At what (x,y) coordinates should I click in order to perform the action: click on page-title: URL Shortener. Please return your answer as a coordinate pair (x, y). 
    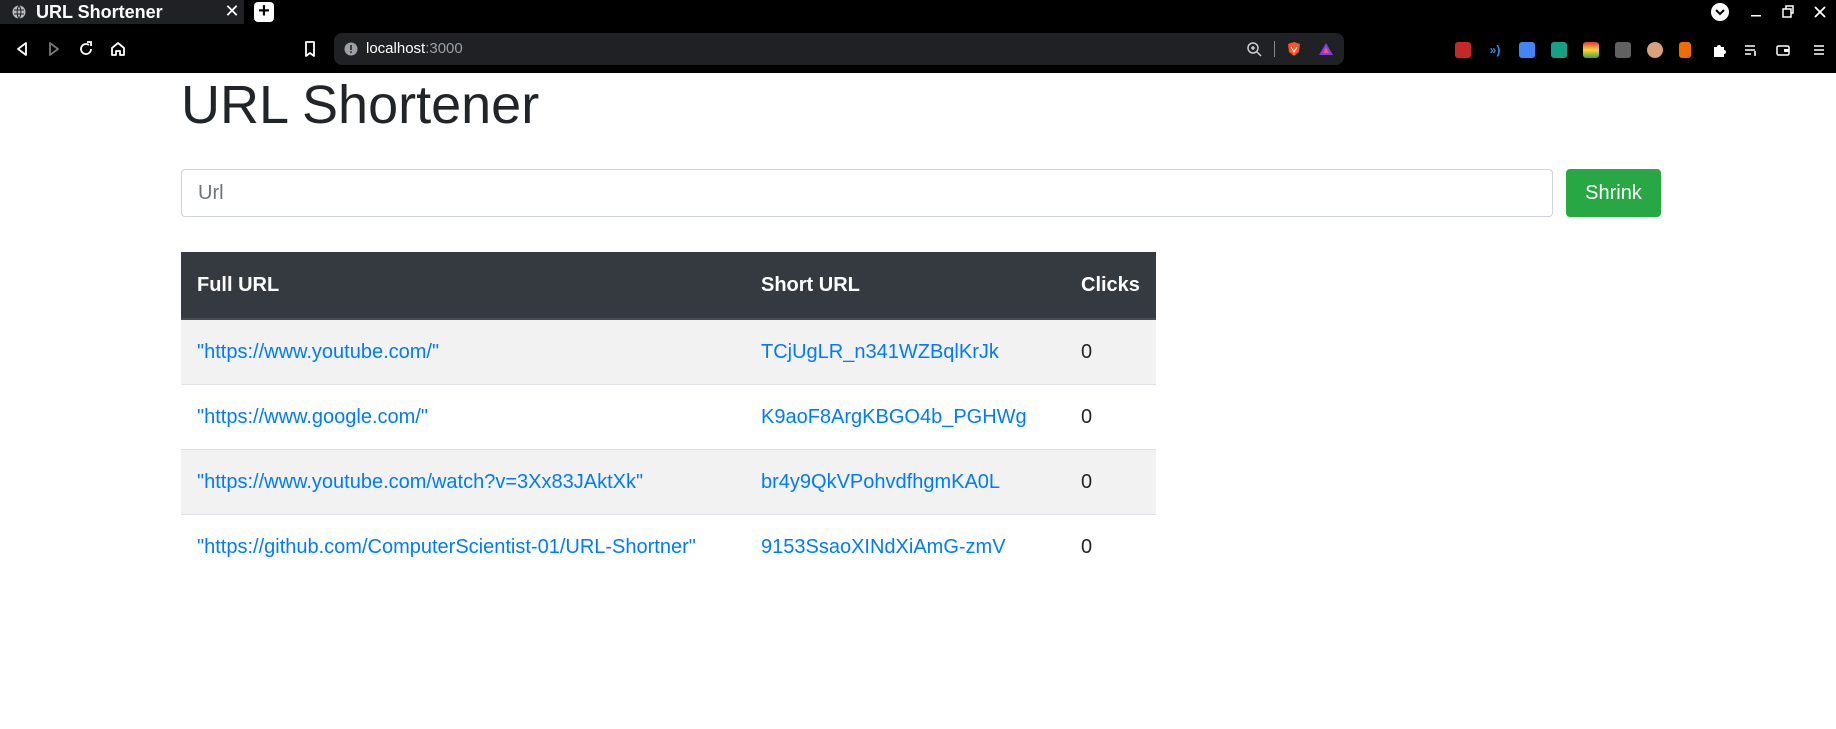
    Looking at the image, I should click on (360, 105).